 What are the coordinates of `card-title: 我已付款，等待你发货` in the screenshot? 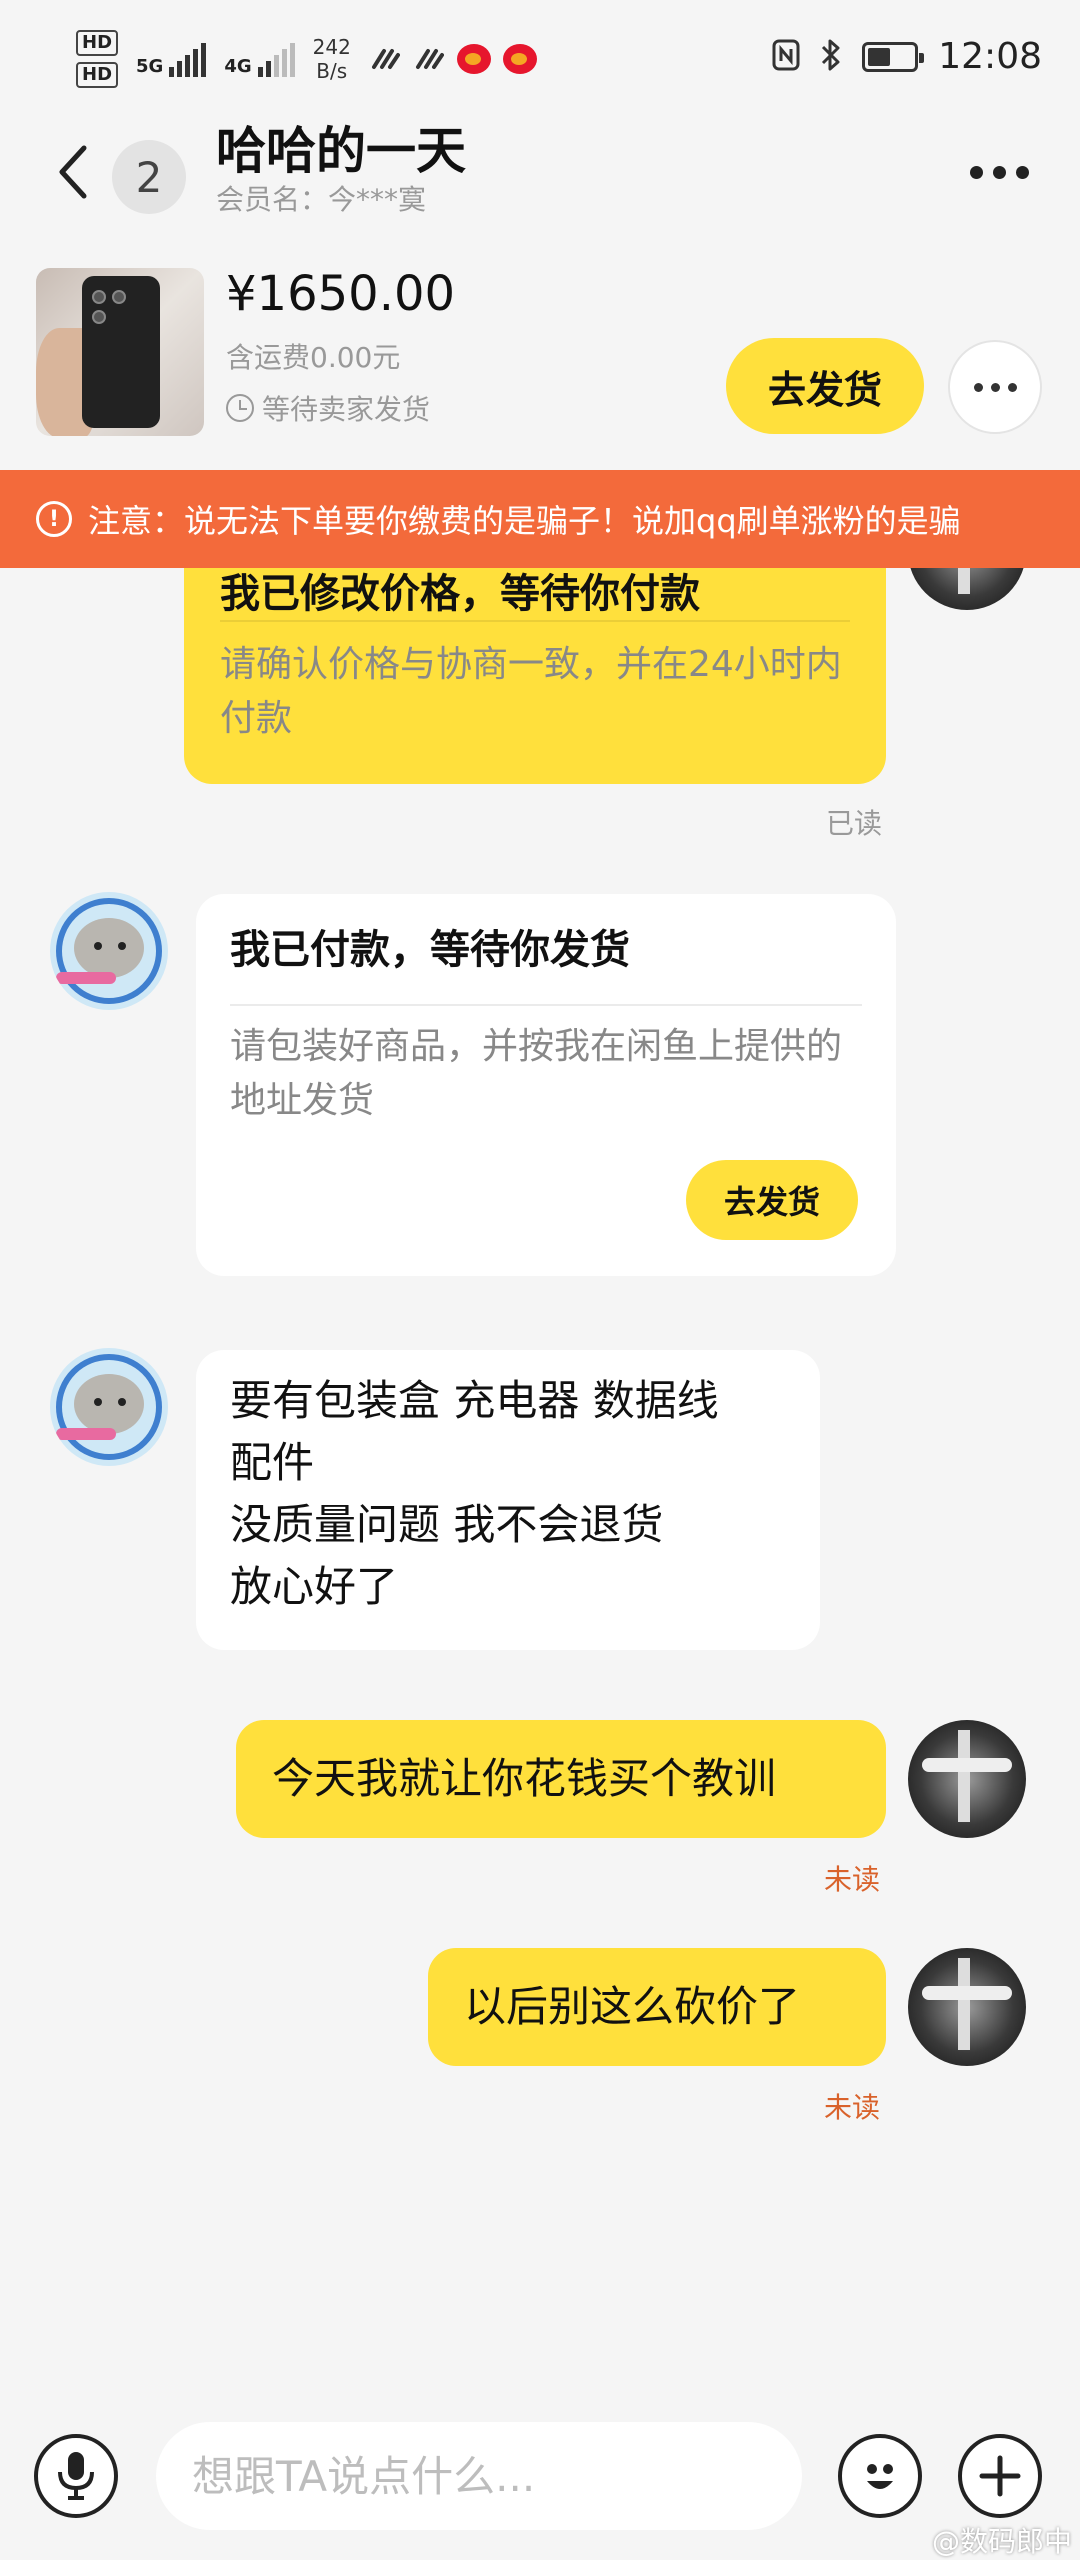 It's located at (430, 950).